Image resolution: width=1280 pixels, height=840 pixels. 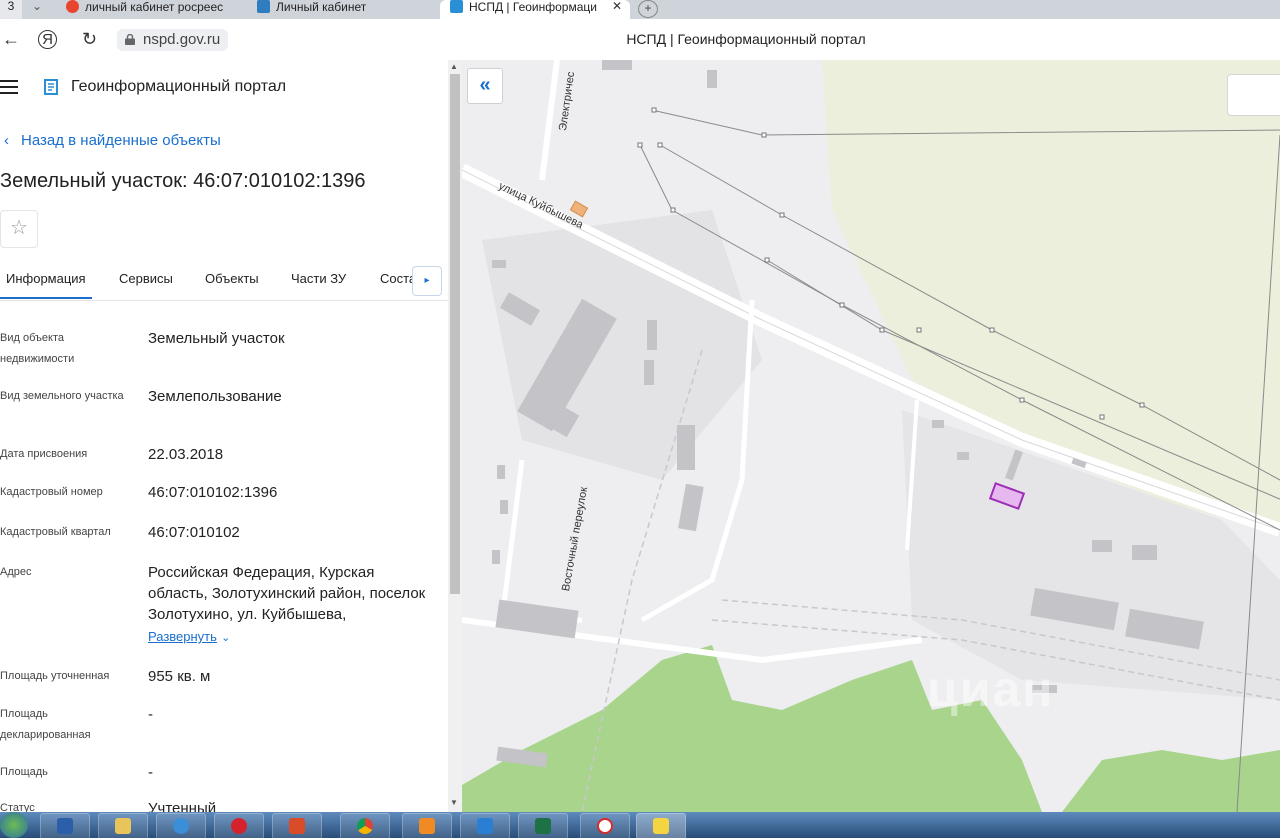 I want to click on star-icon: ☆, so click(x=19, y=228).